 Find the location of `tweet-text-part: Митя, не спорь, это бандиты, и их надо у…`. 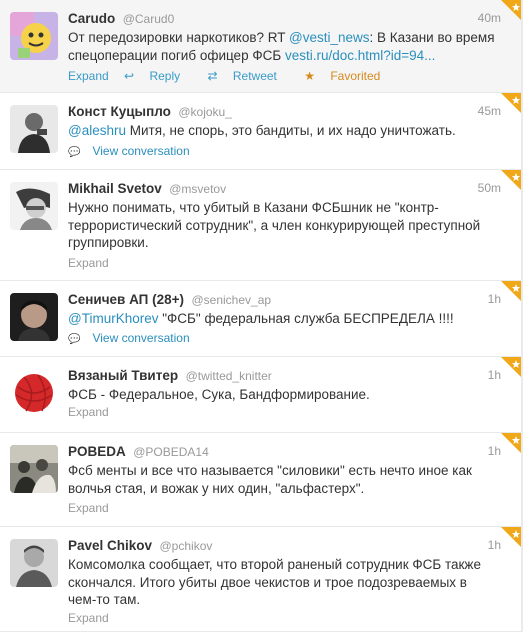

tweet-text-part: Митя, не спорь, это бандиты, и их надо у… is located at coordinates (290, 130).